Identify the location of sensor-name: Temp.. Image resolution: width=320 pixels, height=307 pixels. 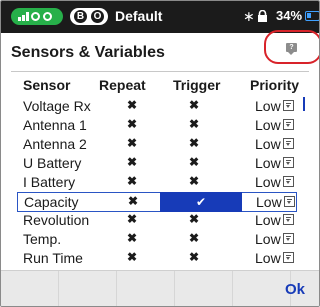
(42, 239).